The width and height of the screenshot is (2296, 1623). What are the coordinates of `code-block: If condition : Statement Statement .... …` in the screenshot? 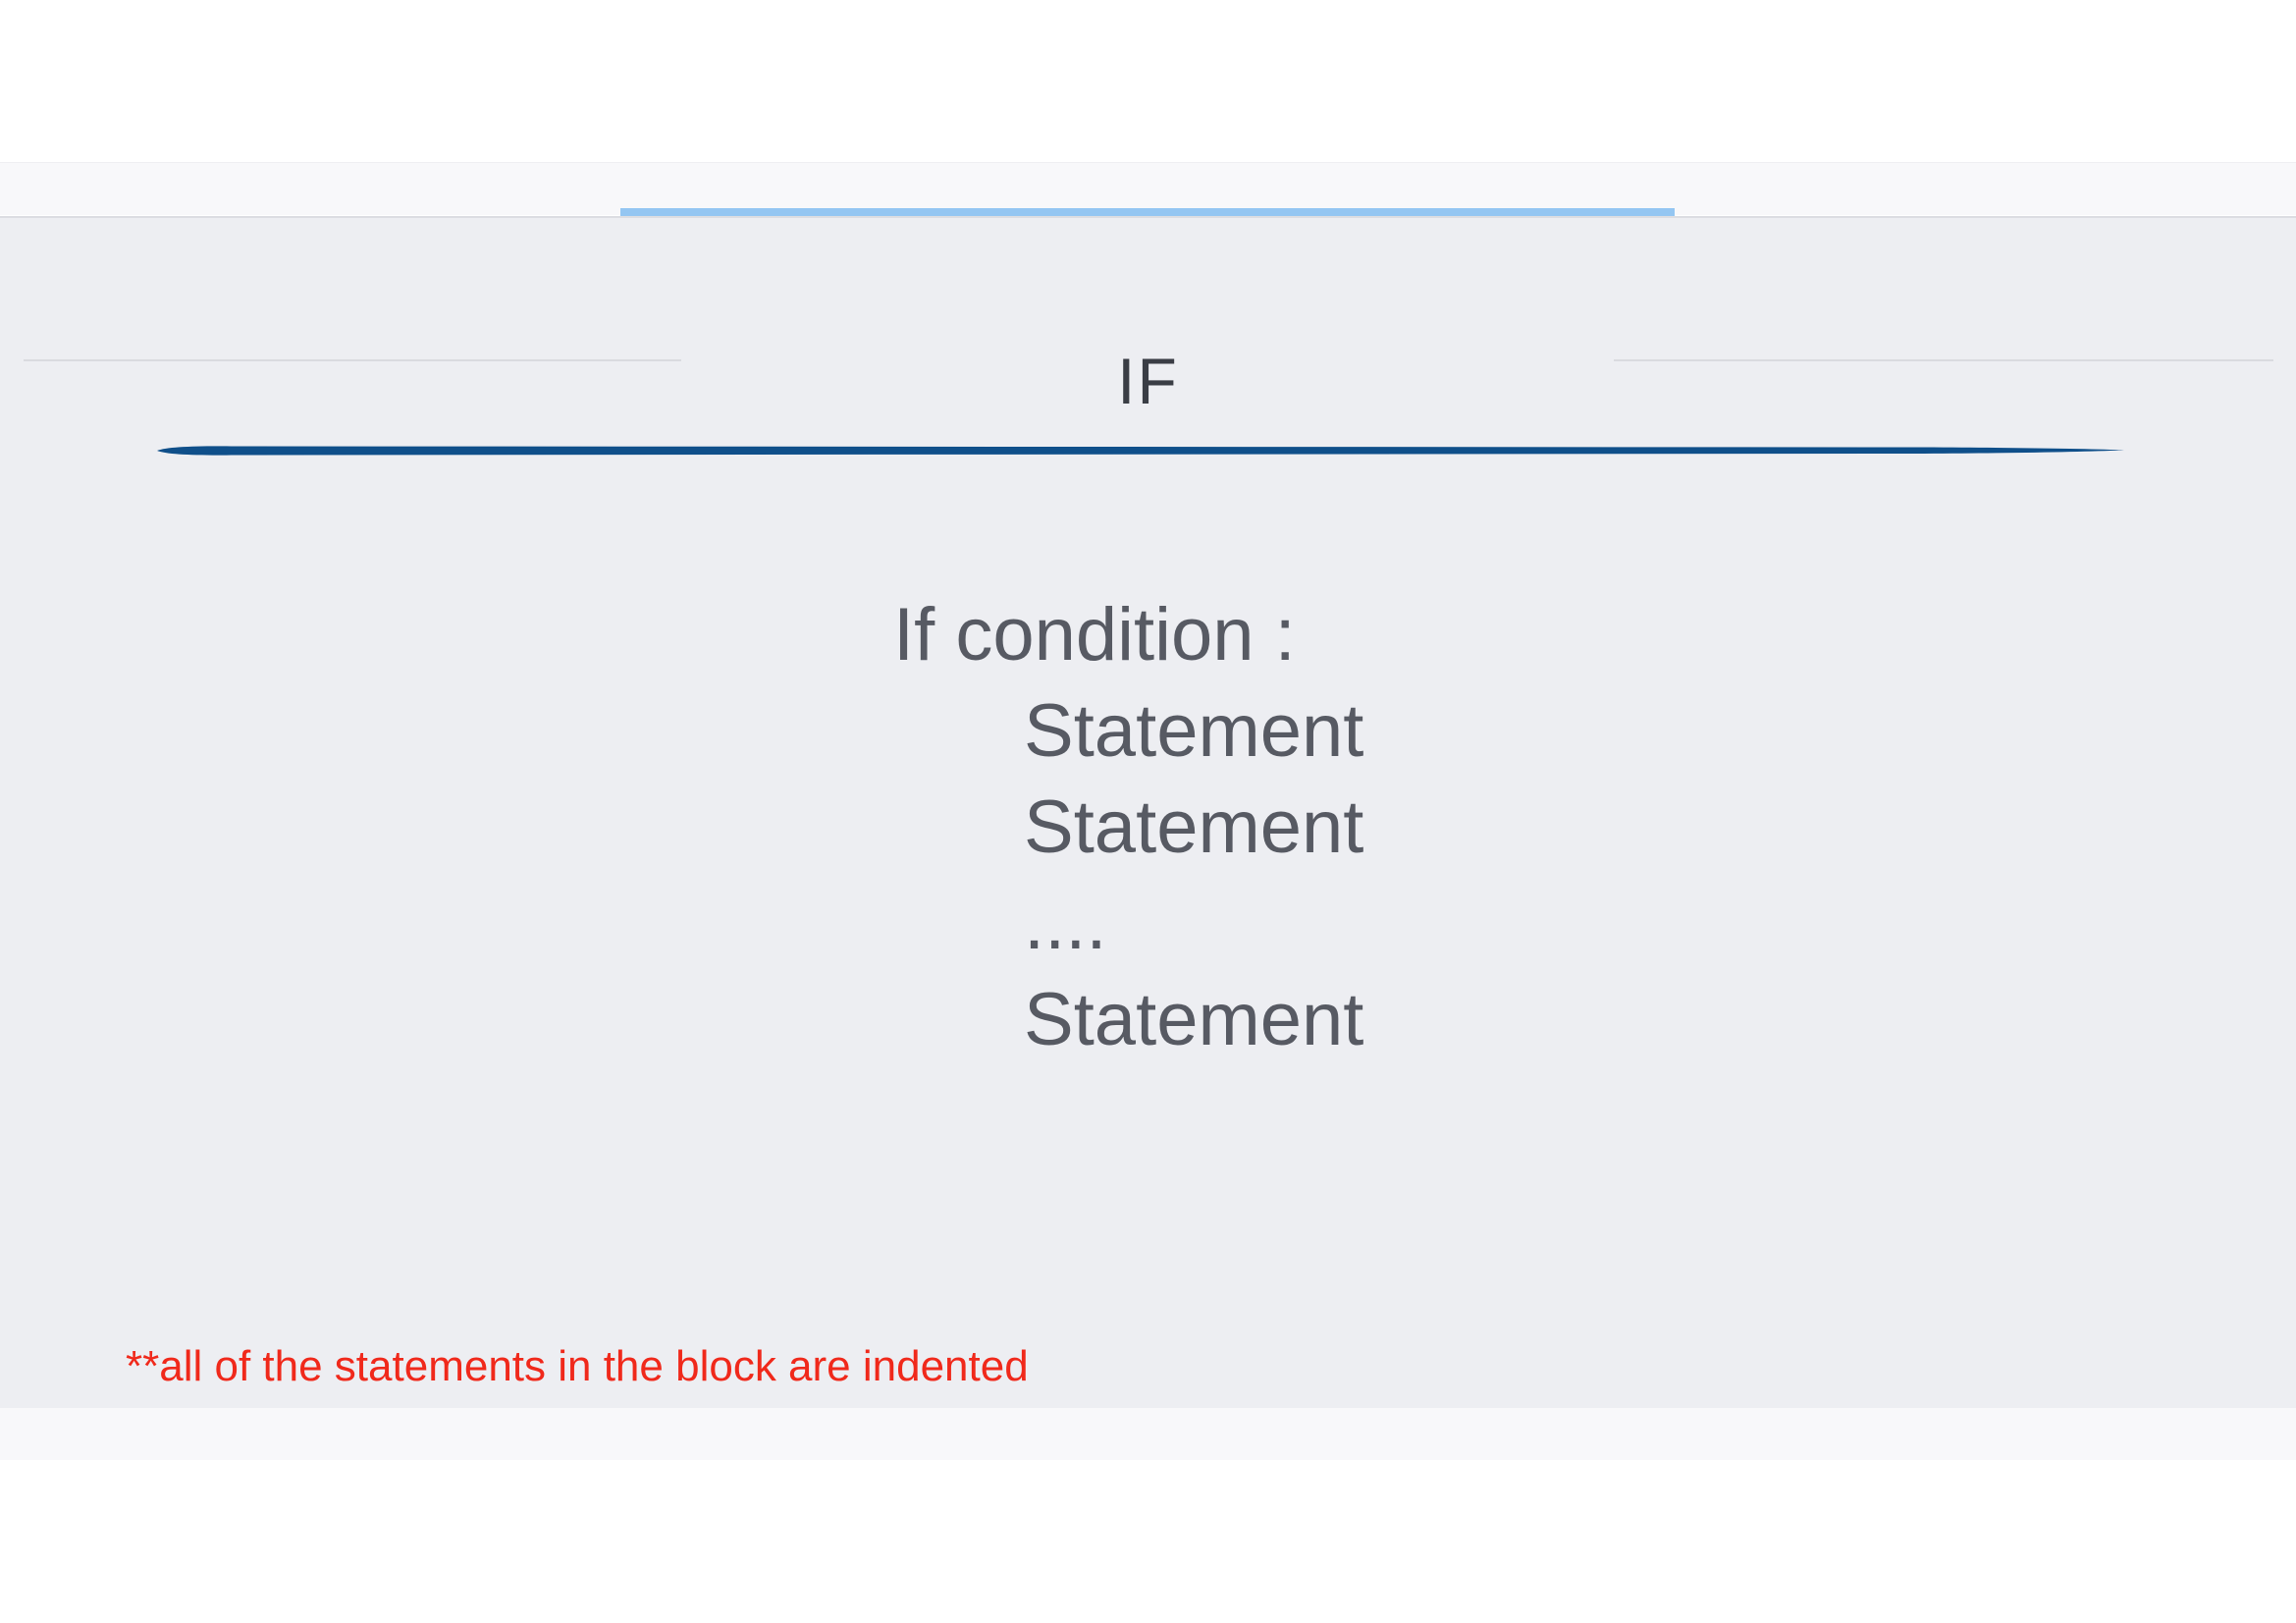 It's located at (1128, 827).